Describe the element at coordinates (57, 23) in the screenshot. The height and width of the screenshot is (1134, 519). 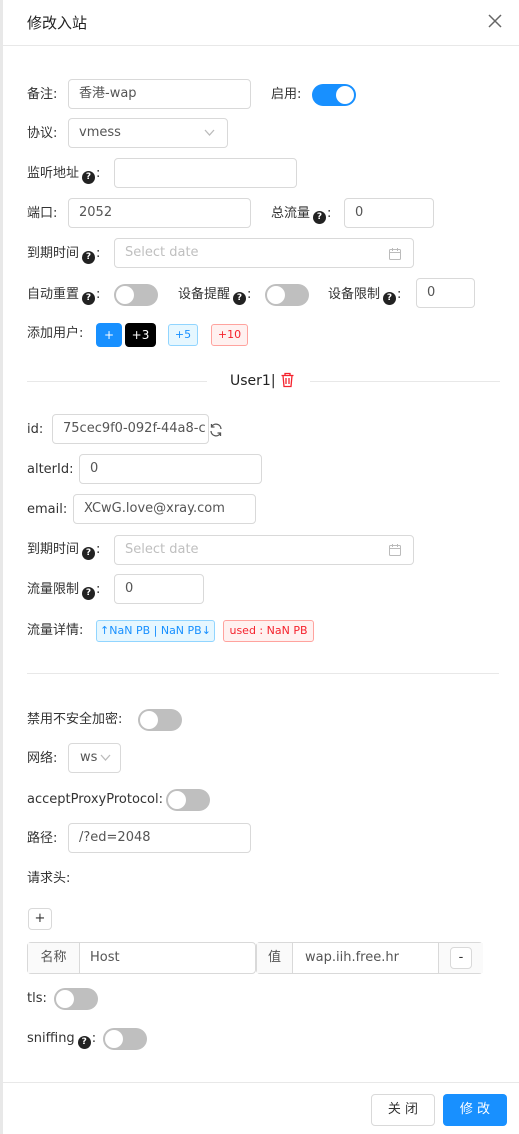
I see `modal-title: 修改入站` at that location.